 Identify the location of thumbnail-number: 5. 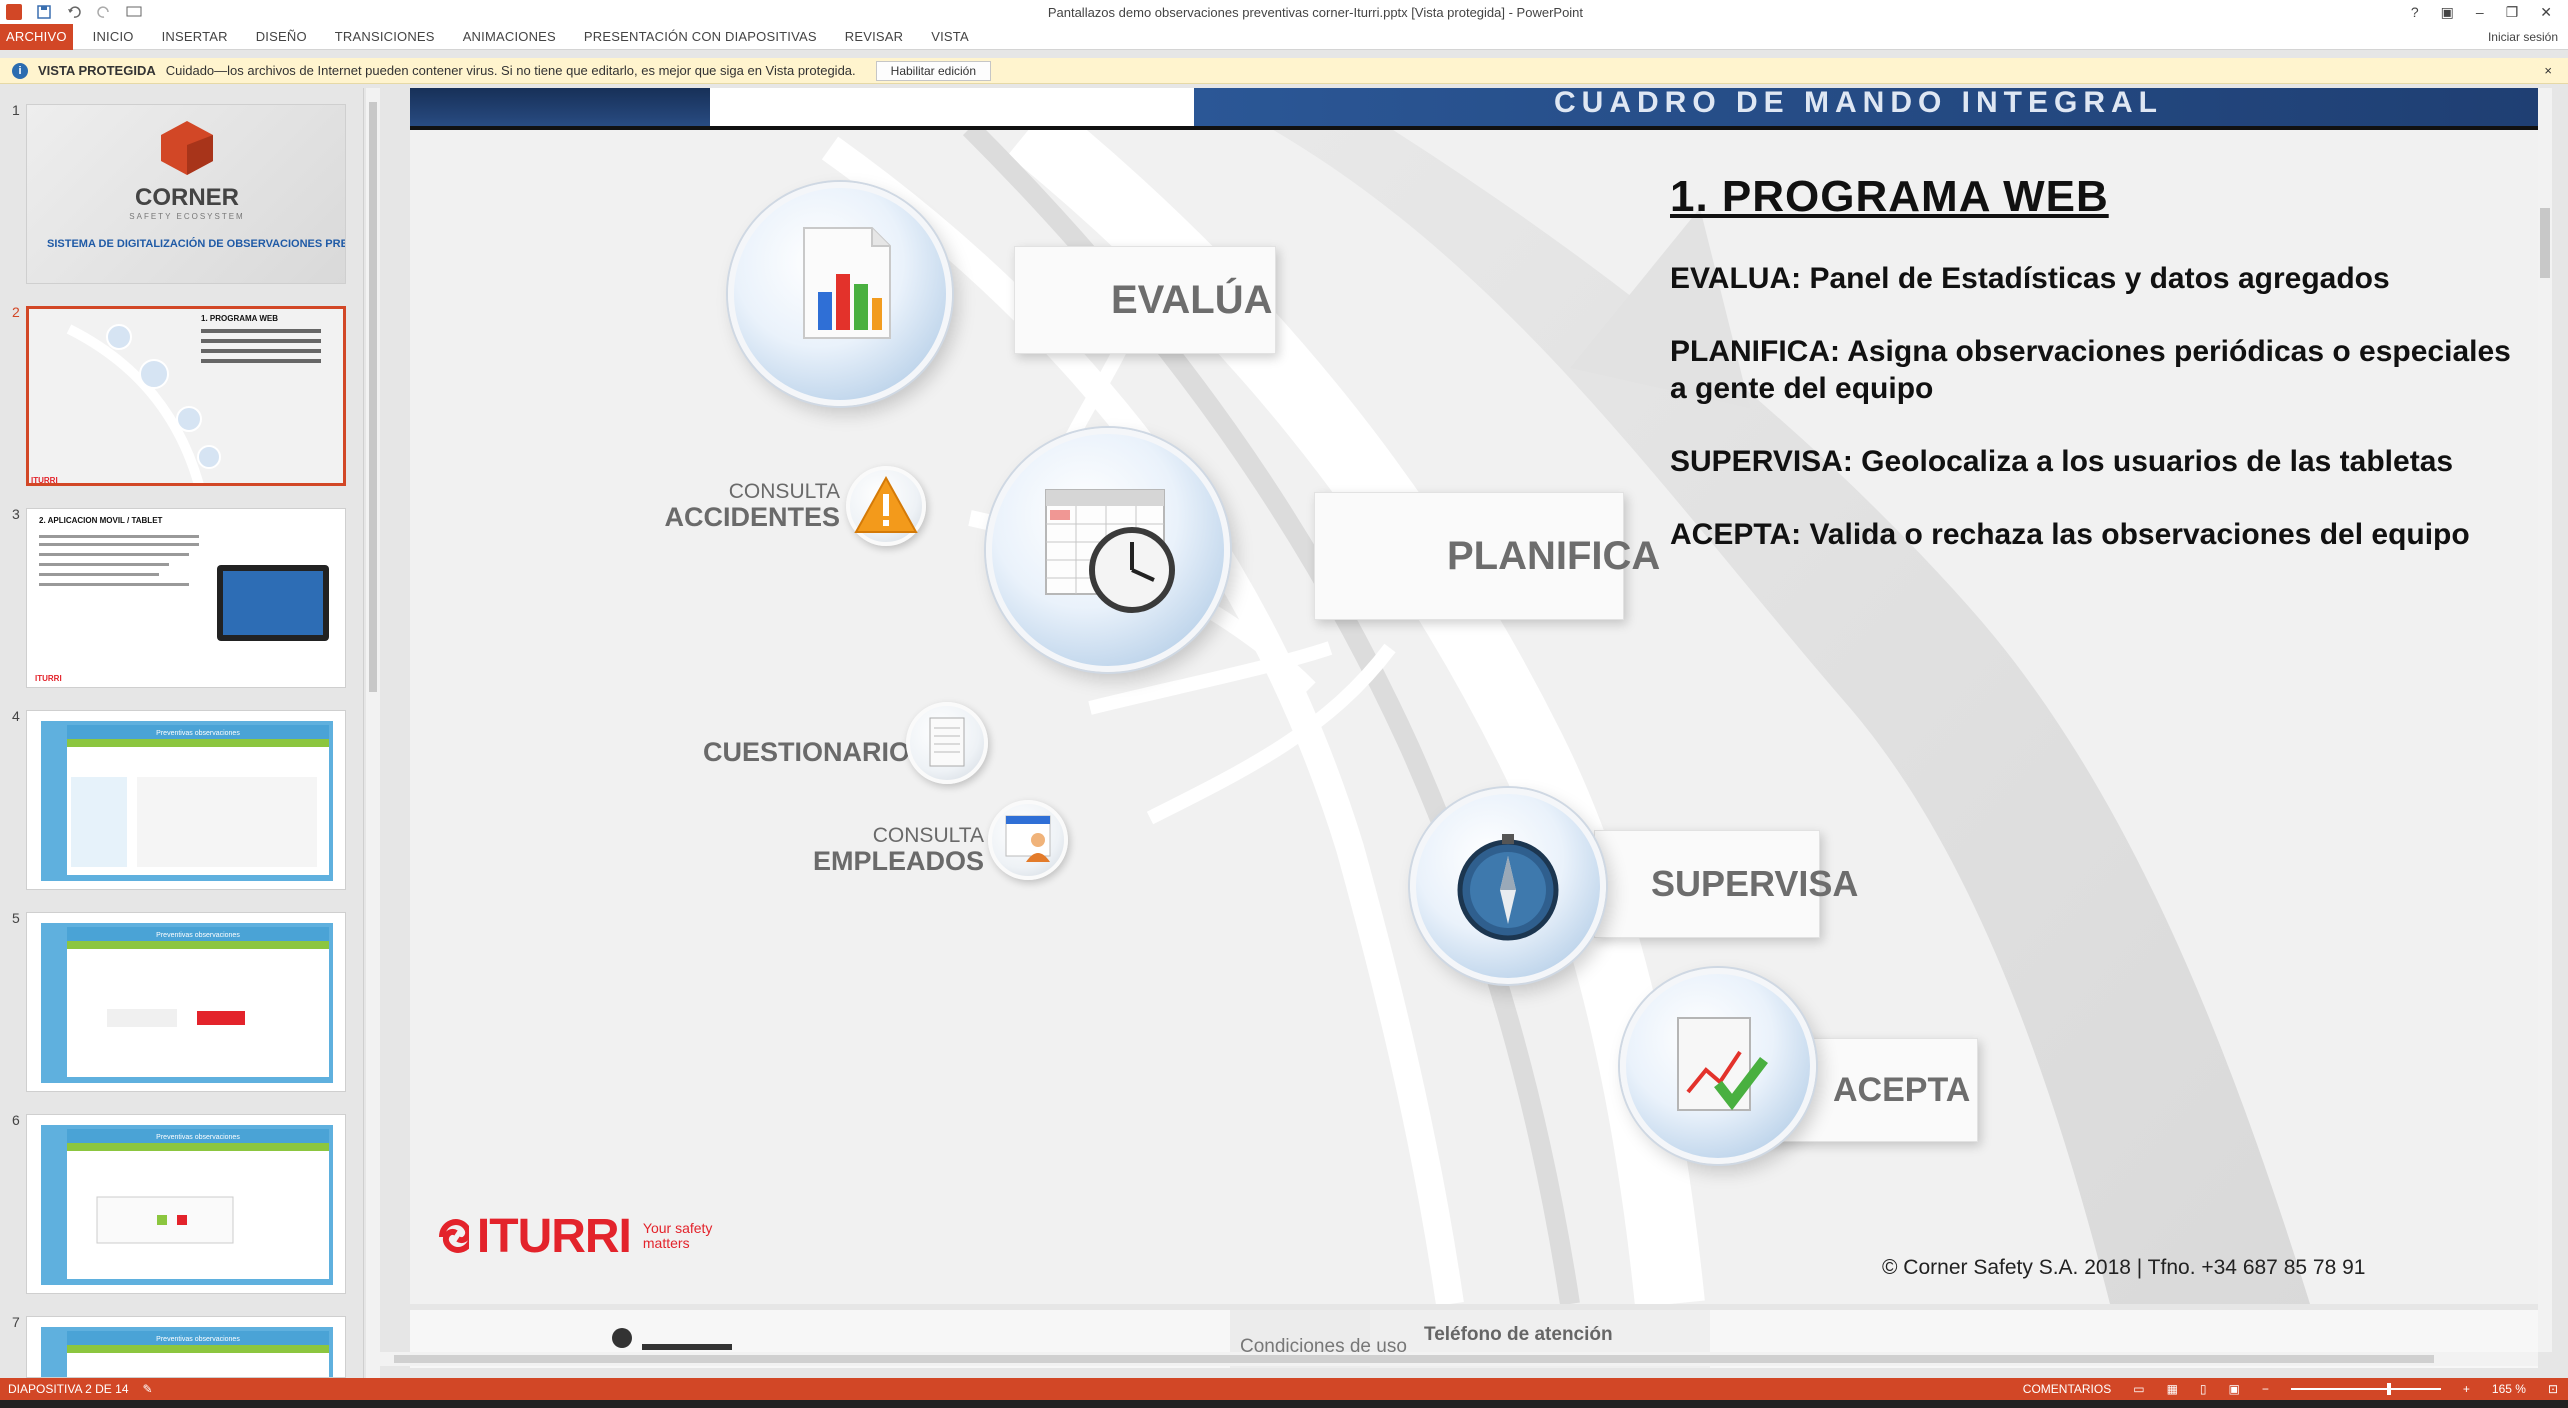
(16, 918).